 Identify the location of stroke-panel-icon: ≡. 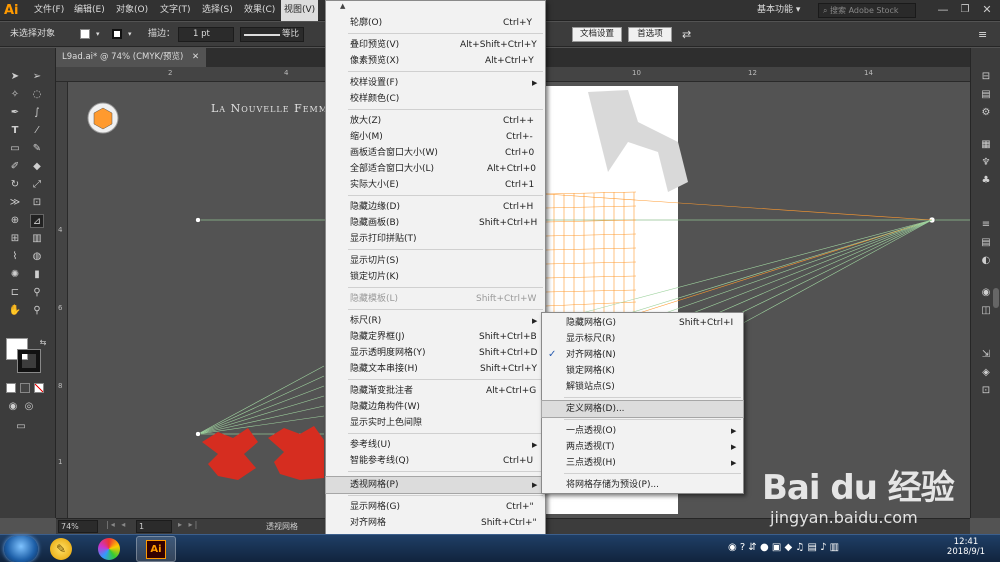
(986, 225).